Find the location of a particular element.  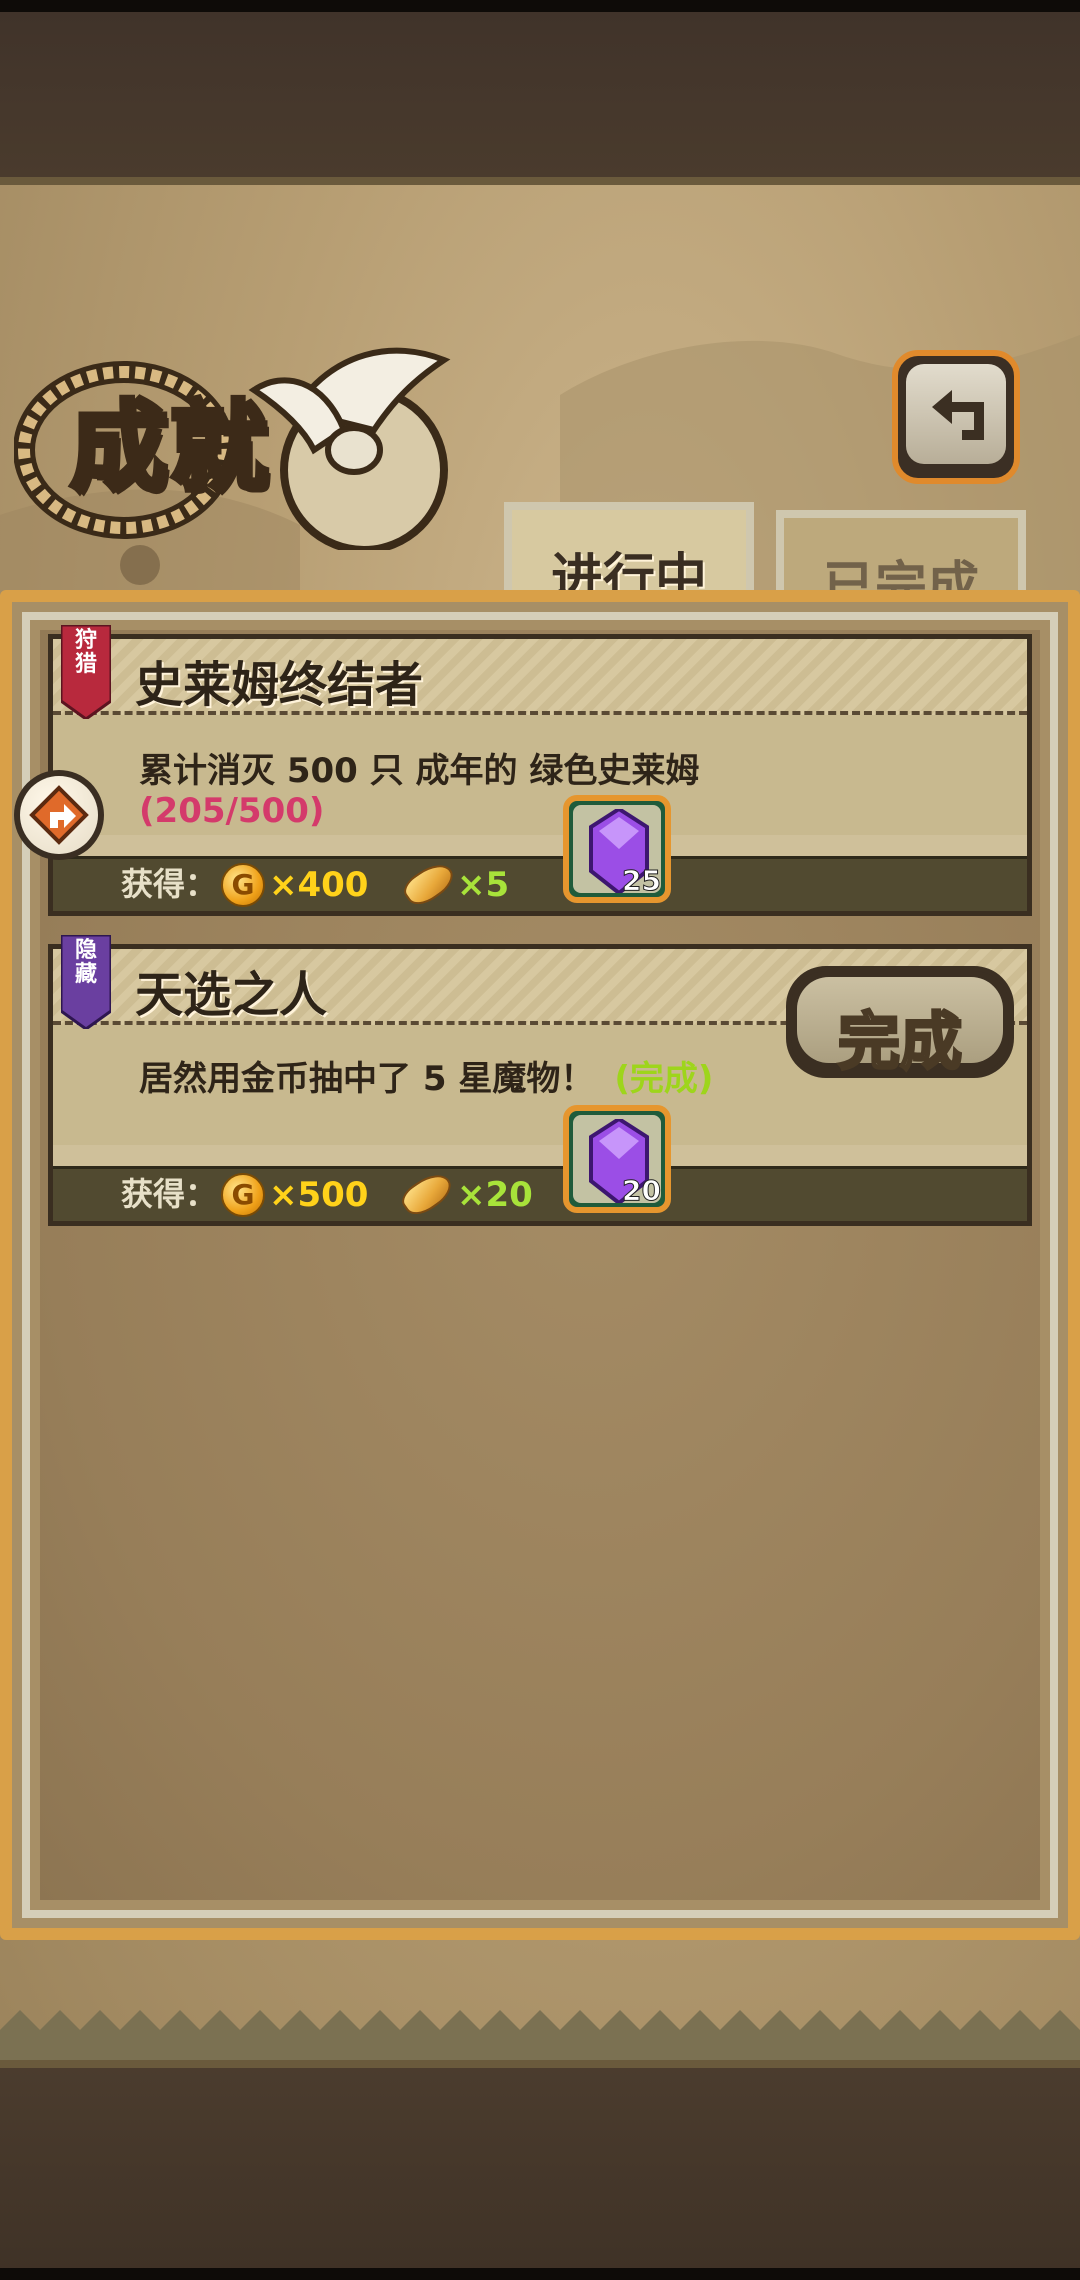

page-title: 成就 is located at coordinates (169, 448).